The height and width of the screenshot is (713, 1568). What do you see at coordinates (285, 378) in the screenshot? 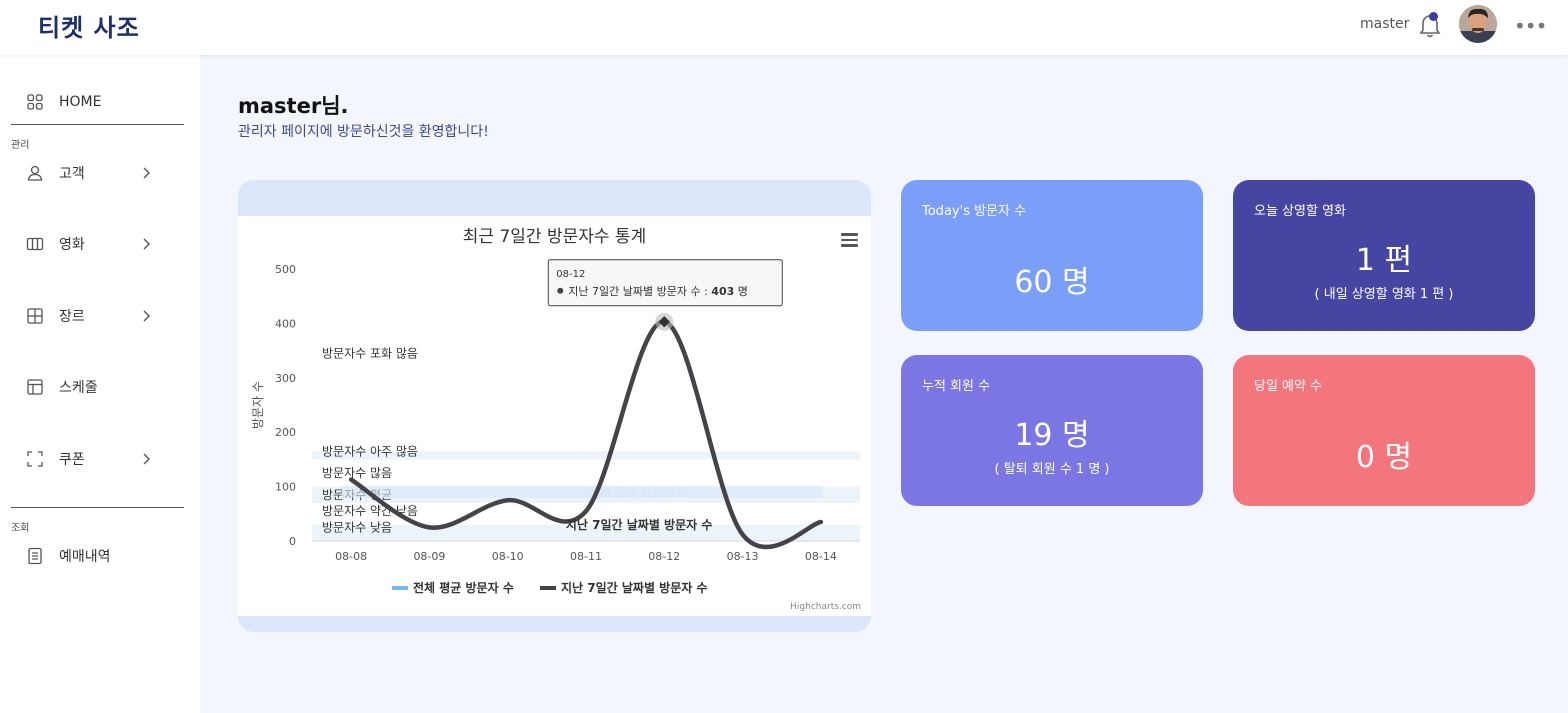
I see `y-tick-label: 300` at bounding box center [285, 378].